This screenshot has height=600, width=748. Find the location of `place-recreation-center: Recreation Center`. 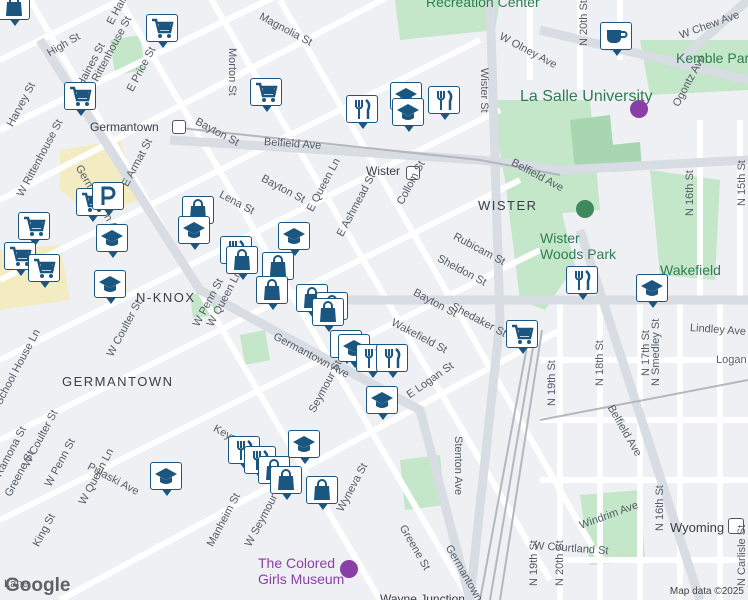

place-recreation-center: Recreation Center is located at coordinates (483, 5).